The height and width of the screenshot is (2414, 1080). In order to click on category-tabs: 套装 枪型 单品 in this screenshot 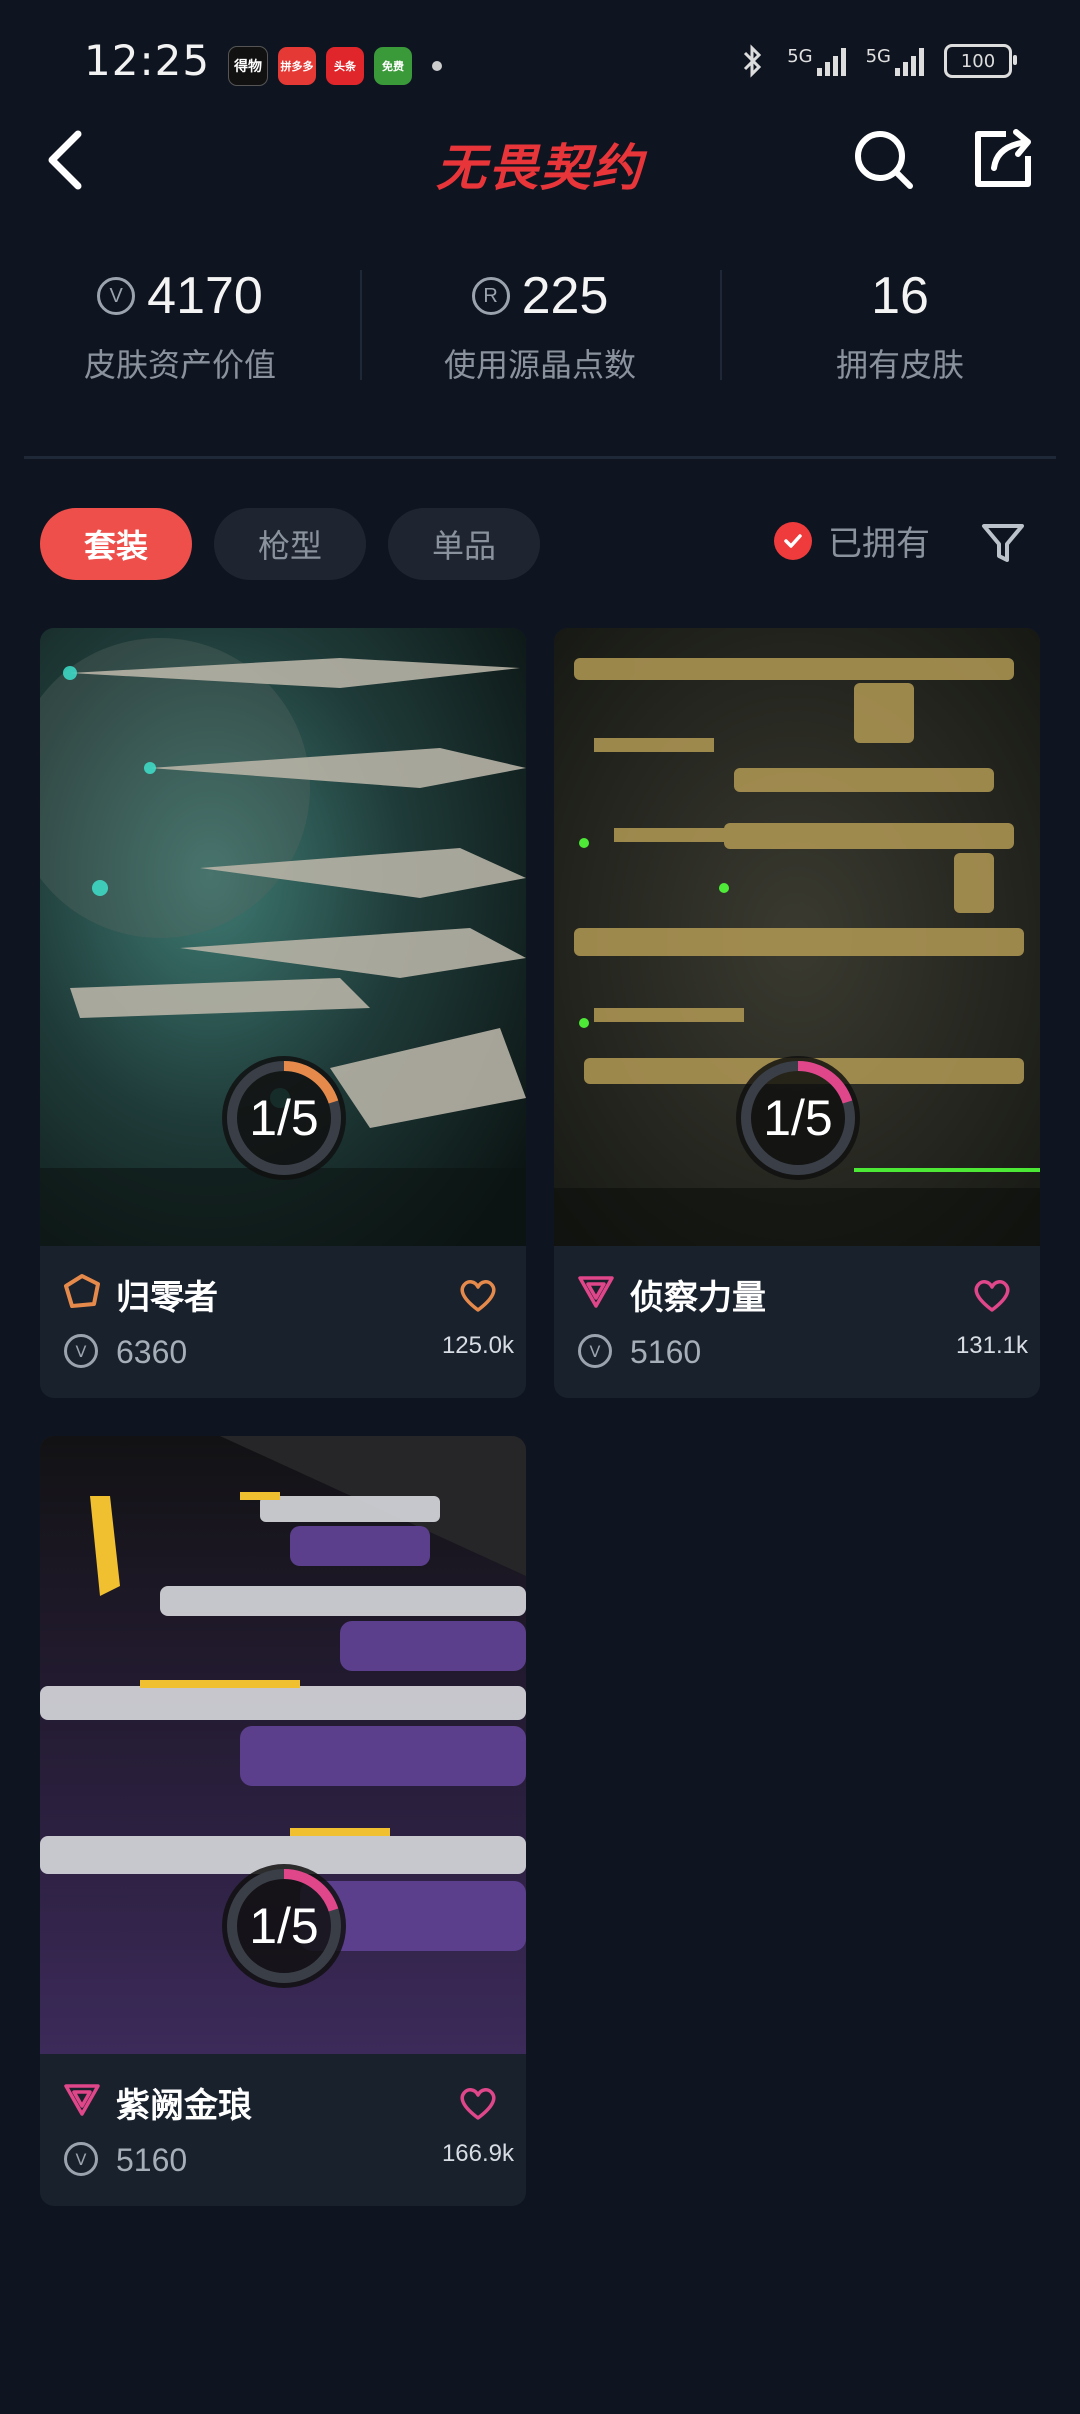, I will do `click(290, 544)`.